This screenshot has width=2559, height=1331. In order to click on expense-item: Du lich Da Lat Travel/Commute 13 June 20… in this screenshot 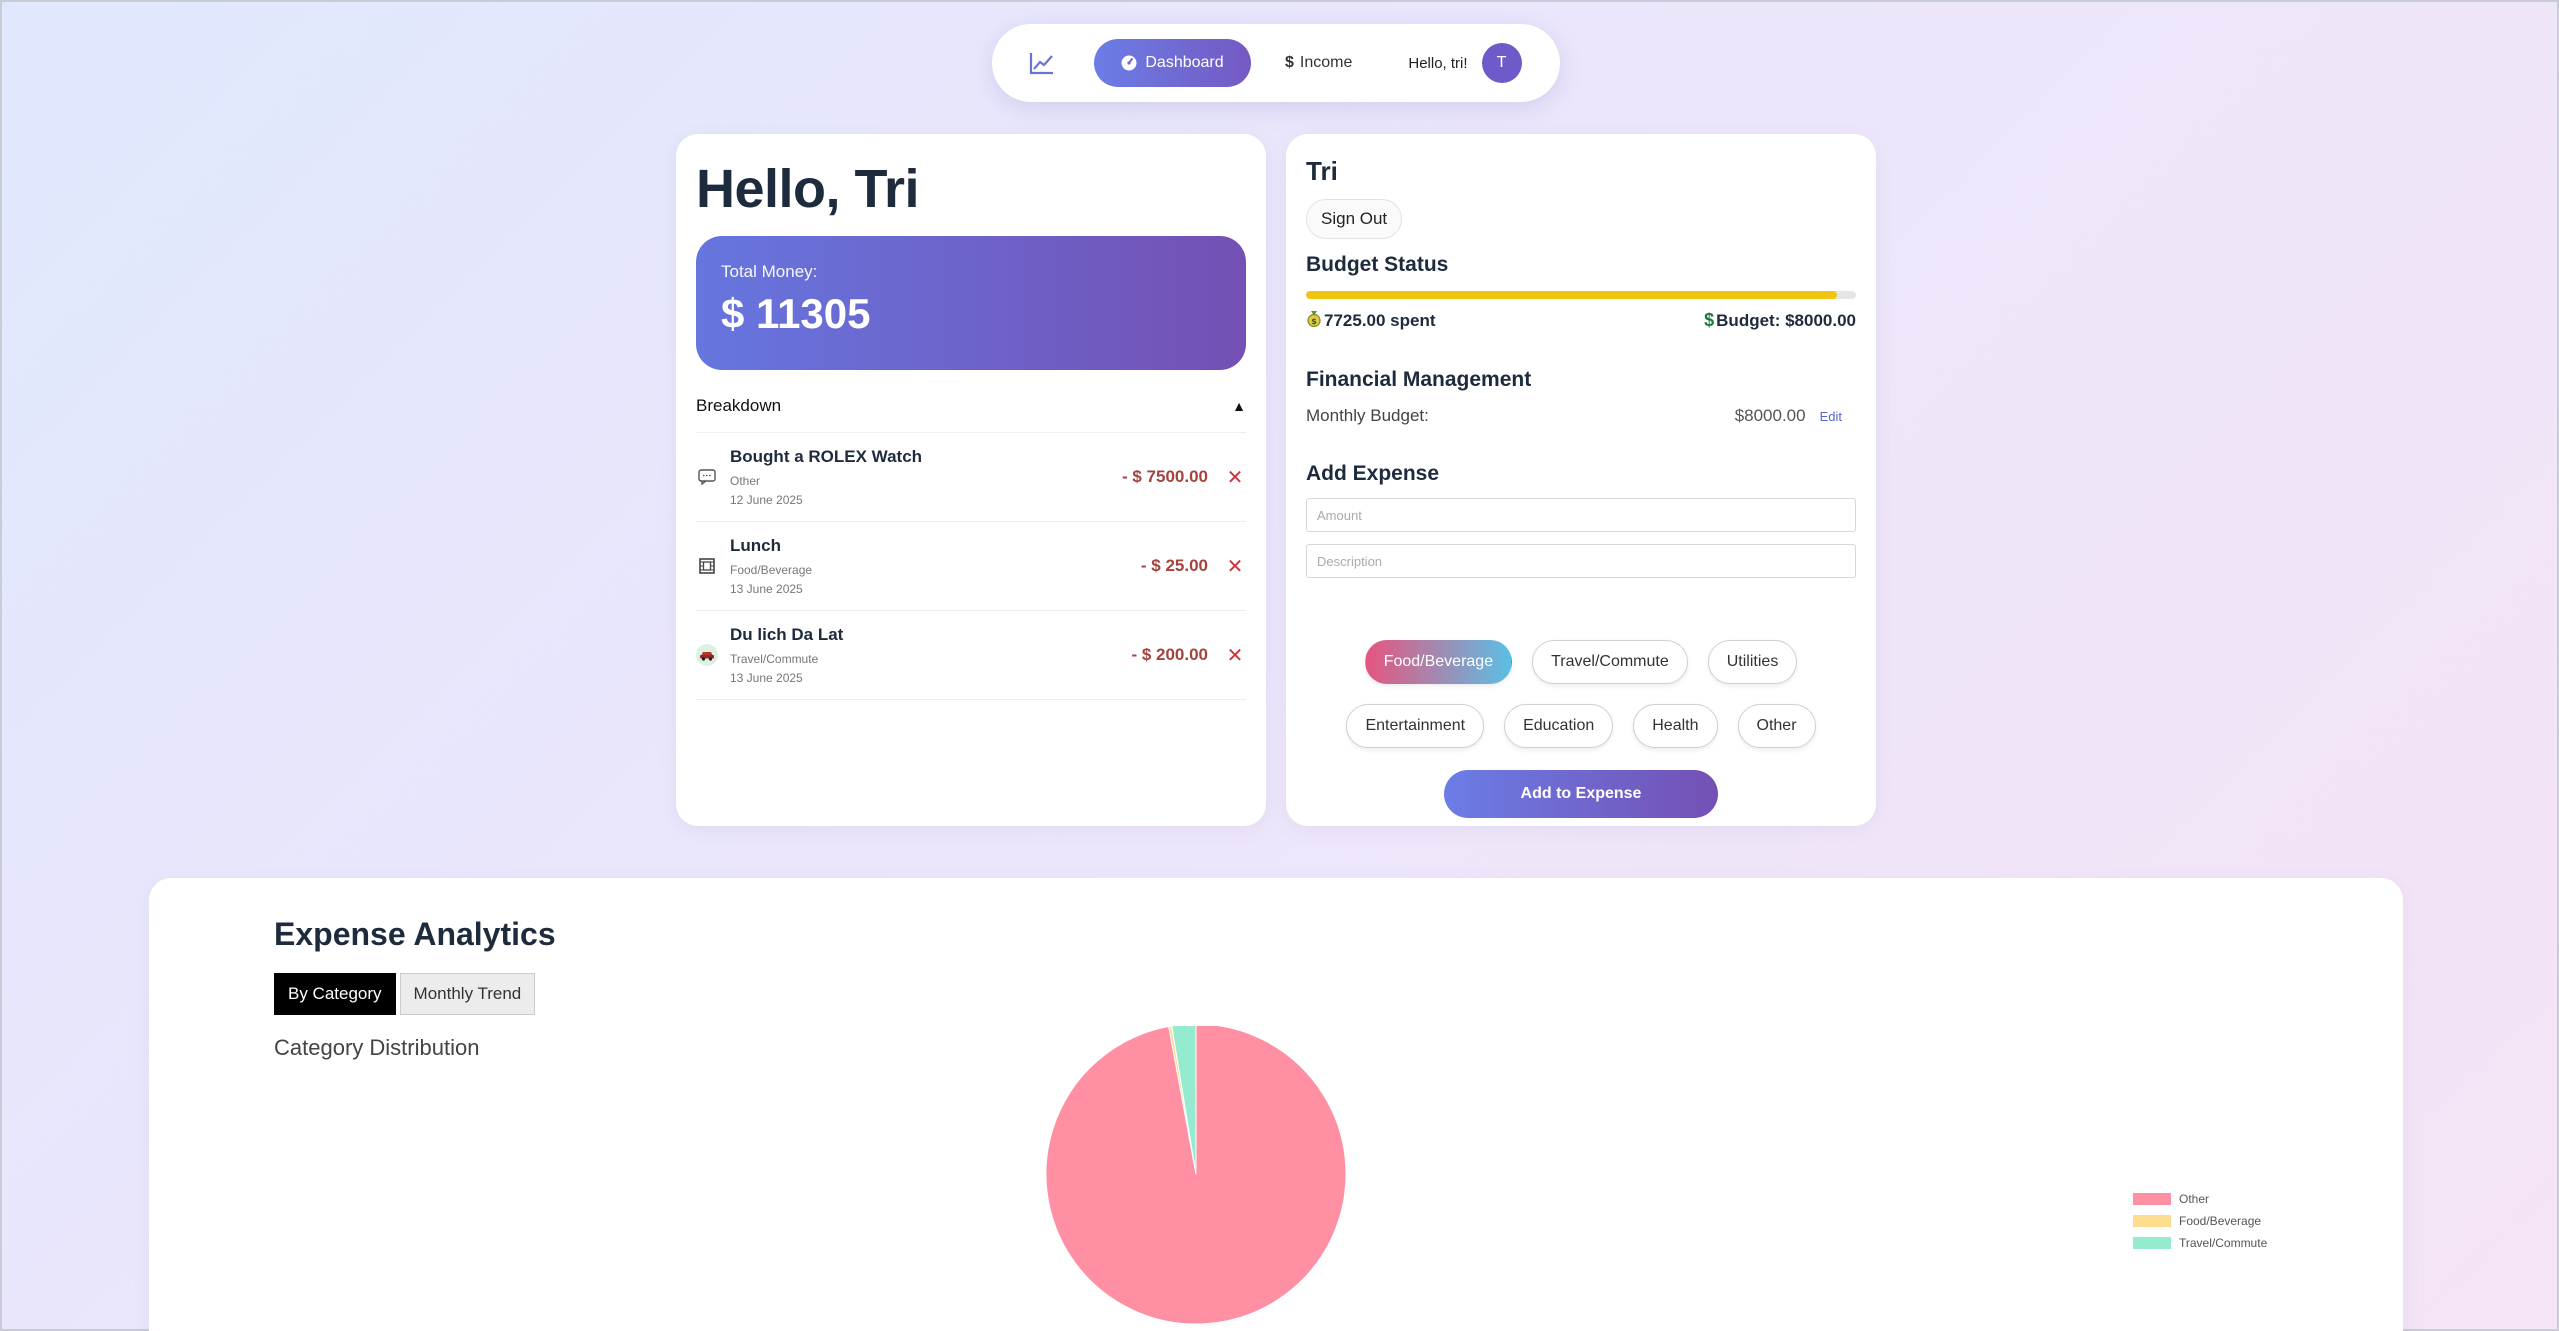, I will do `click(971, 655)`.